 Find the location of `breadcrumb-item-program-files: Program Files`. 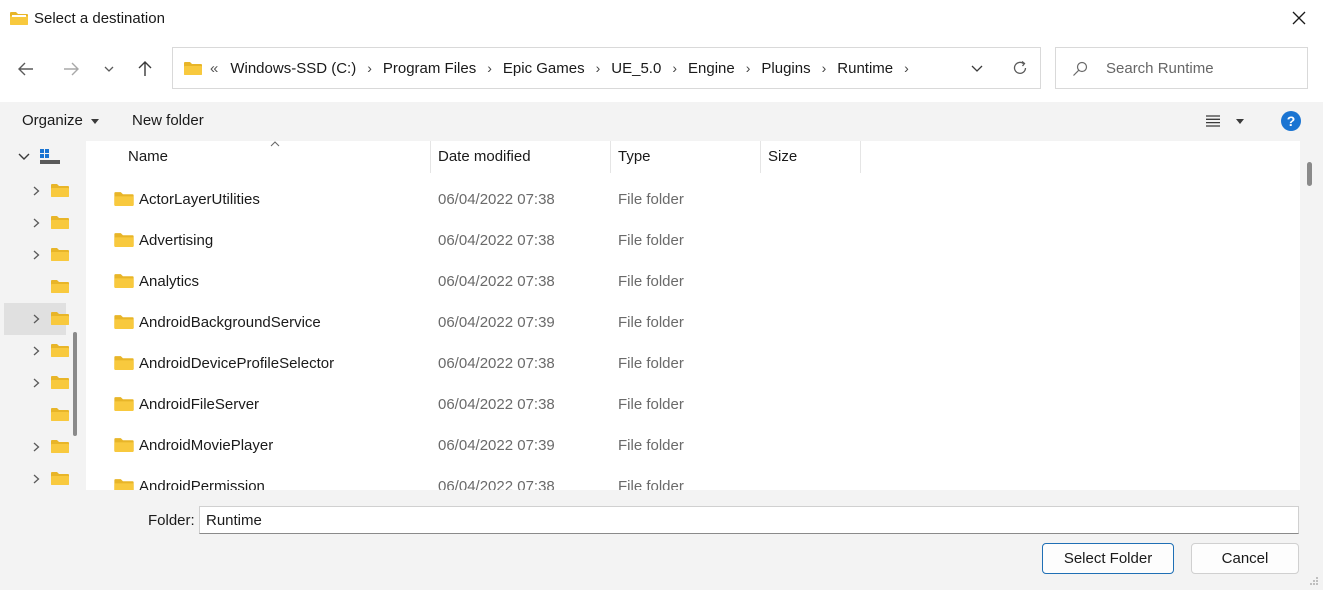

breadcrumb-item-program-files: Program Files is located at coordinates (429, 68).